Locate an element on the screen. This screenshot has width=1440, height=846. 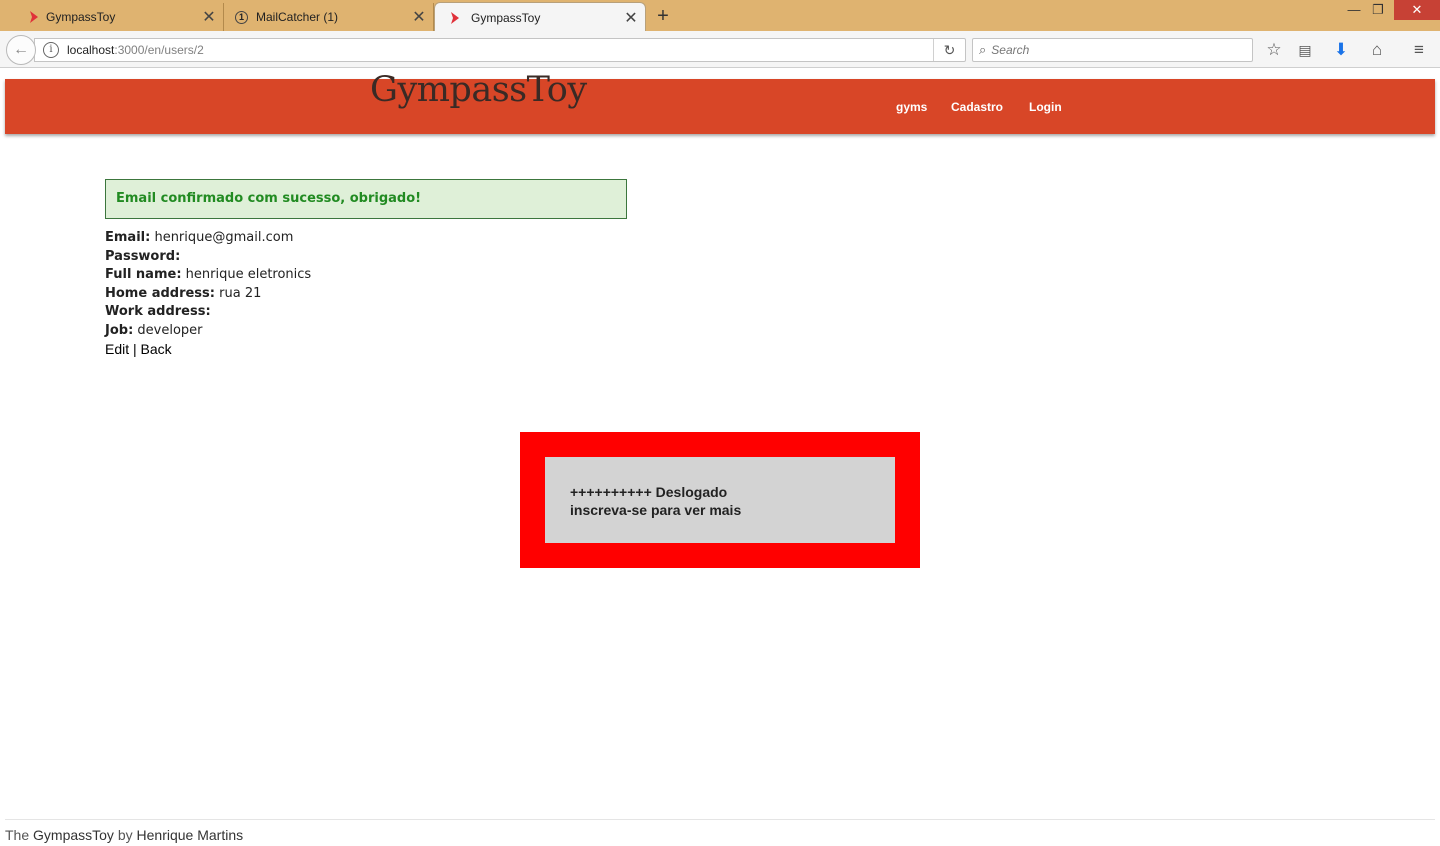
menu-icon: ≡ is located at coordinates (1419, 50).